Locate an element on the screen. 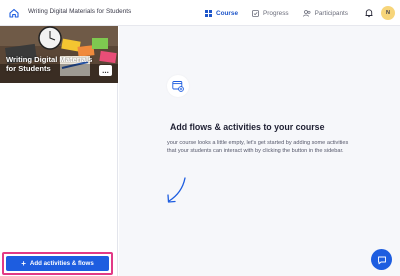  empty-state-icon is located at coordinates (178, 86).